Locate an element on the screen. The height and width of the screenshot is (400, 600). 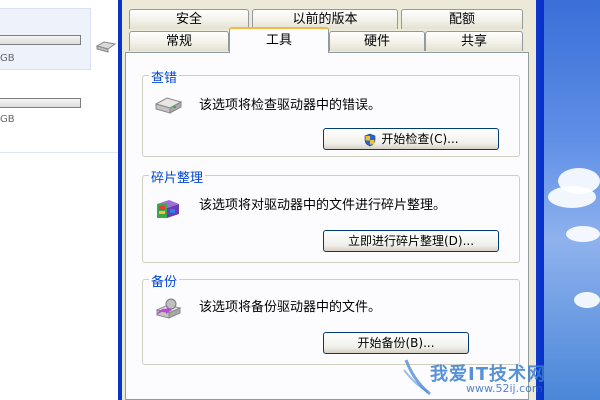
backup-icon is located at coordinates (168, 308).